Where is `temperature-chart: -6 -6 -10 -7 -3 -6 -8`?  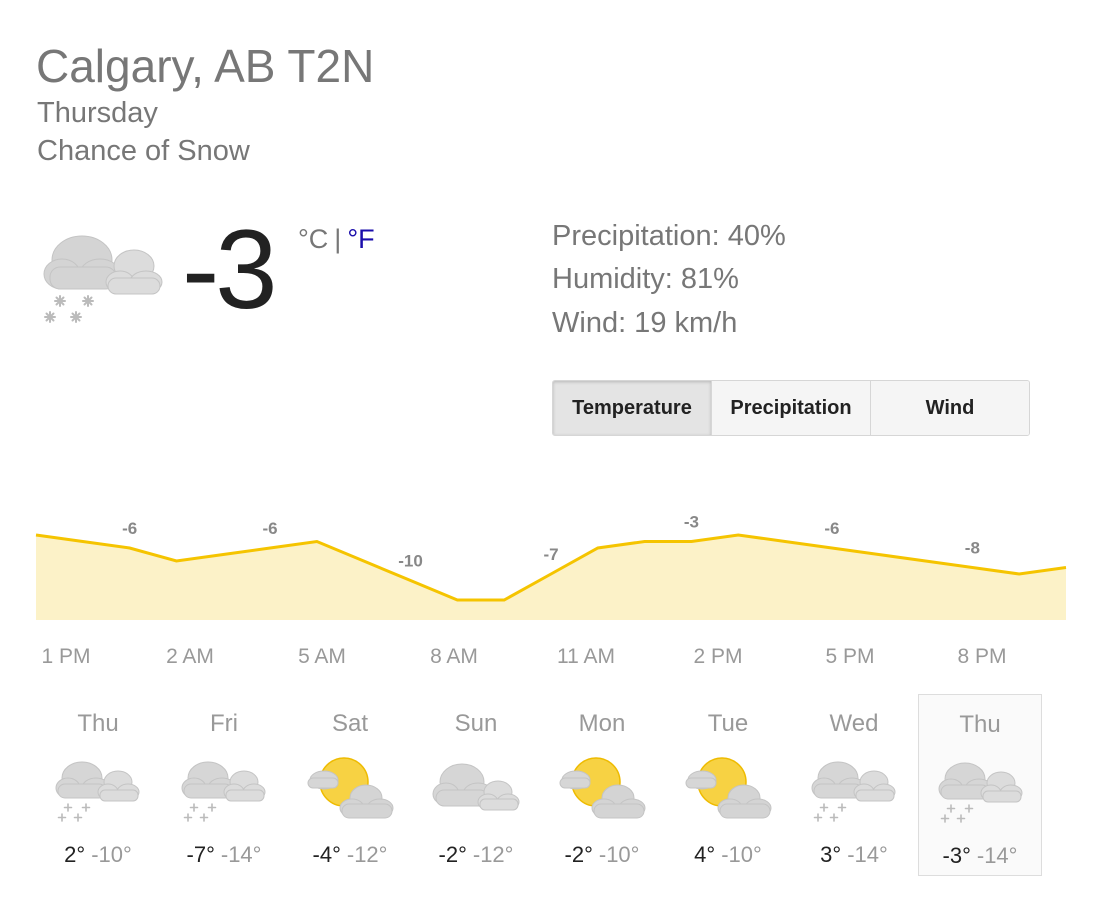
temperature-chart: -6 -6 -10 -7 -3 -6 -8 is located at coordinates (551, 566).